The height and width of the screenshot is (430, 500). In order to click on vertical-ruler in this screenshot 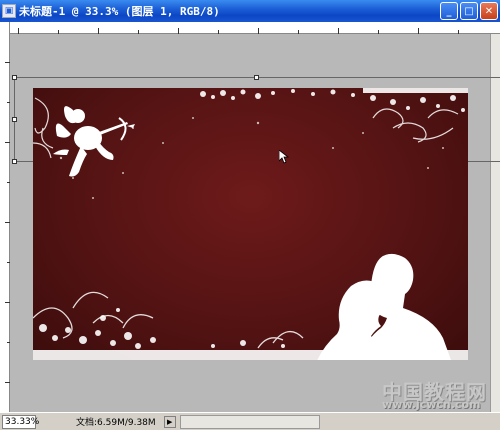, I will do `click(5, 217)`.